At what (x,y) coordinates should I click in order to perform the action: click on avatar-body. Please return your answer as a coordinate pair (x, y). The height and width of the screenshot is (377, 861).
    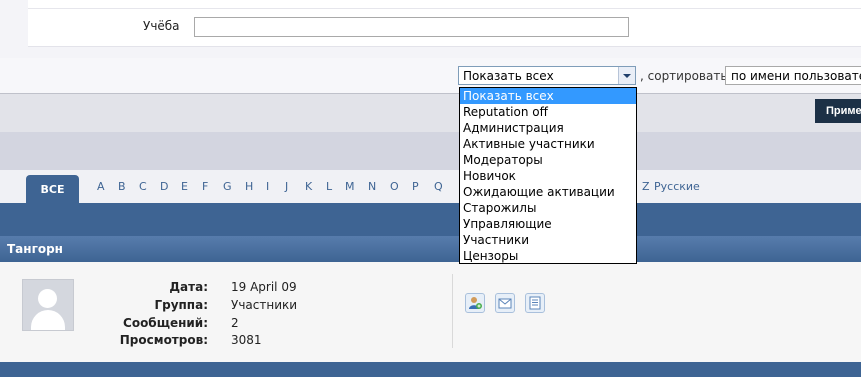
    Looking at the image, I should click on (48, 320).